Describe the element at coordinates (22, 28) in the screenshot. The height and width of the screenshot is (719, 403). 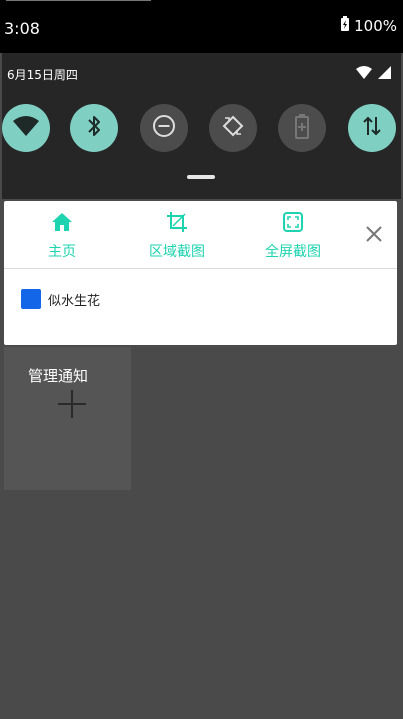
I see `status-time: 3:08` at that location.